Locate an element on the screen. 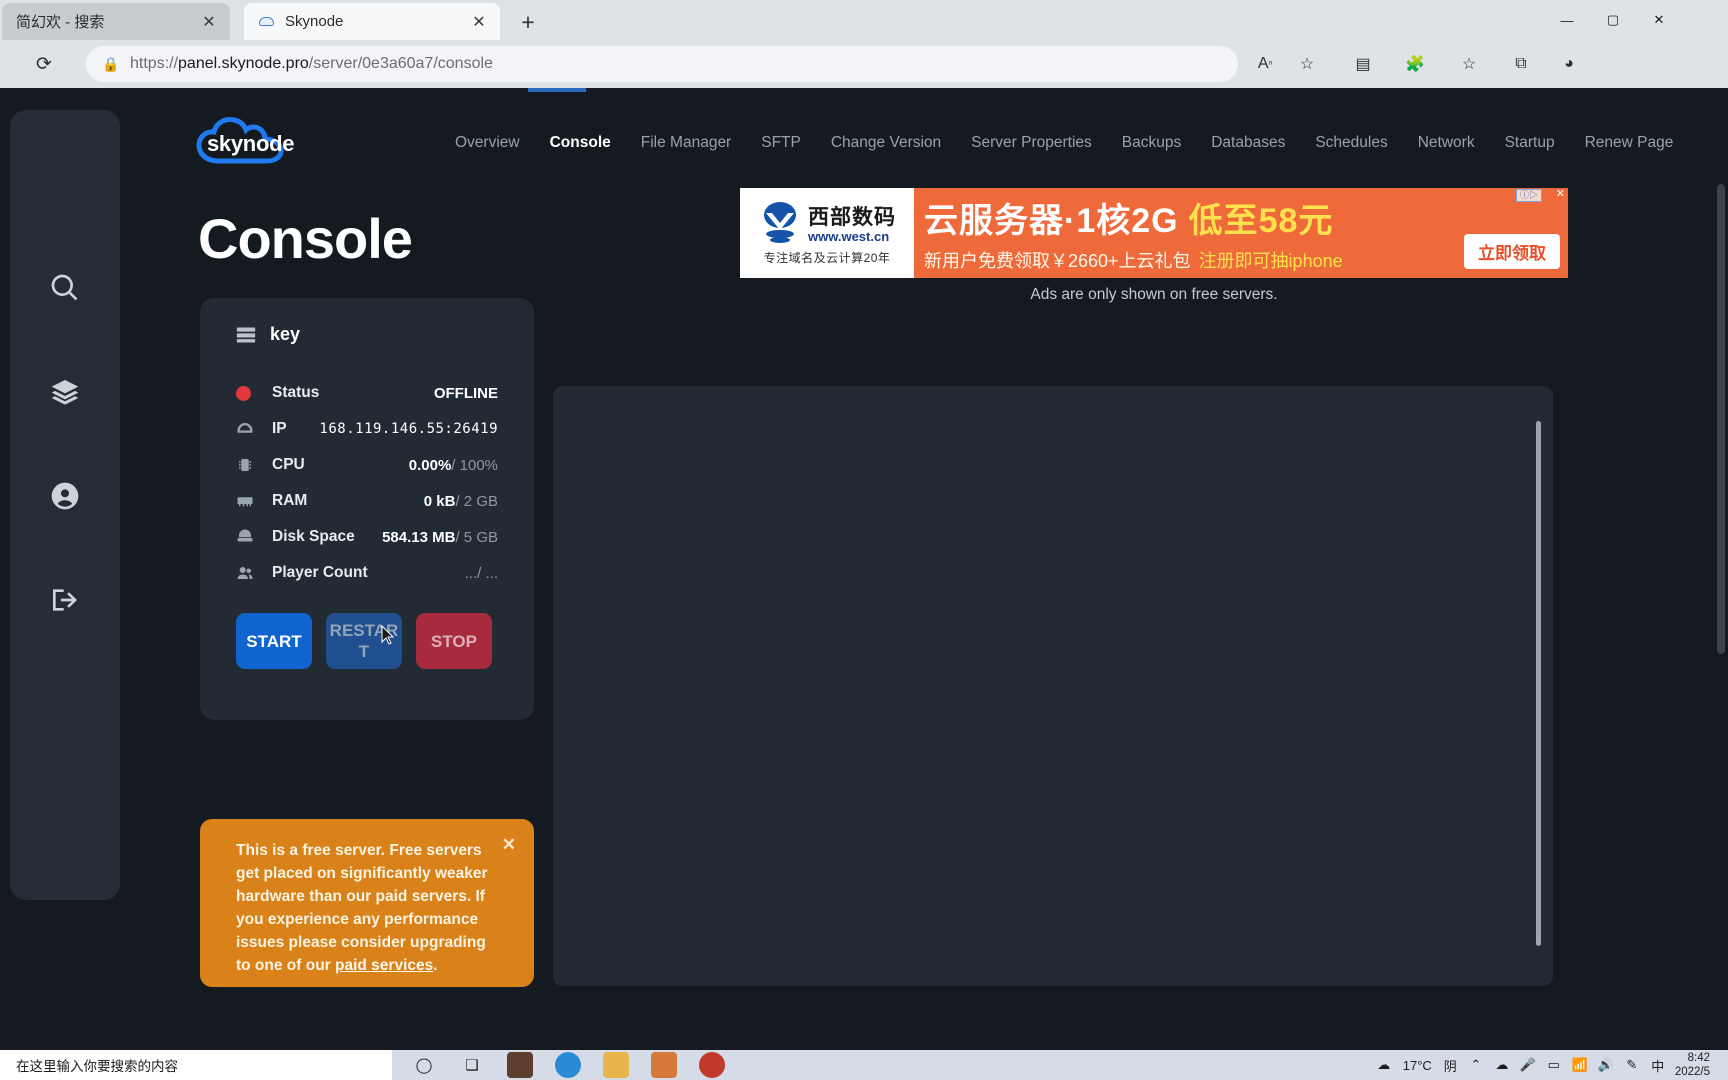 This screenshot has height=1080, width=1728. taskbar-search-input: 在这里输入你要搜索的内容 is located at coordinates (196, 1065).